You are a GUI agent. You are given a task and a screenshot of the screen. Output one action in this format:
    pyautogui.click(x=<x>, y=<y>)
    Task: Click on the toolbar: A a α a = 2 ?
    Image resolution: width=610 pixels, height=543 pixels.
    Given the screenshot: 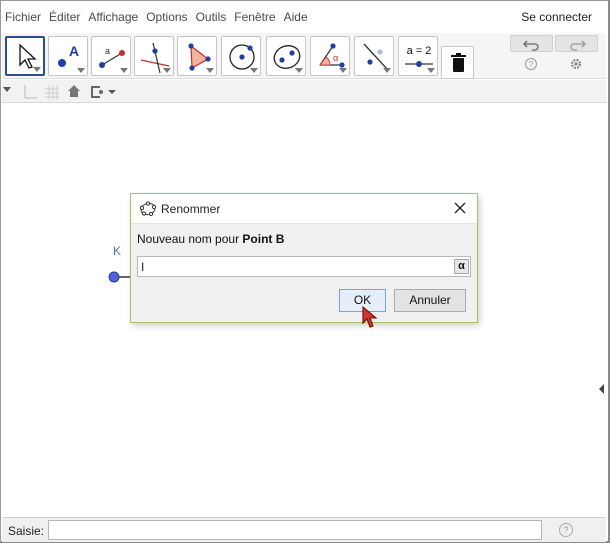 What is the action you would take?
    pyautogui.click(x=304, y=56)
    